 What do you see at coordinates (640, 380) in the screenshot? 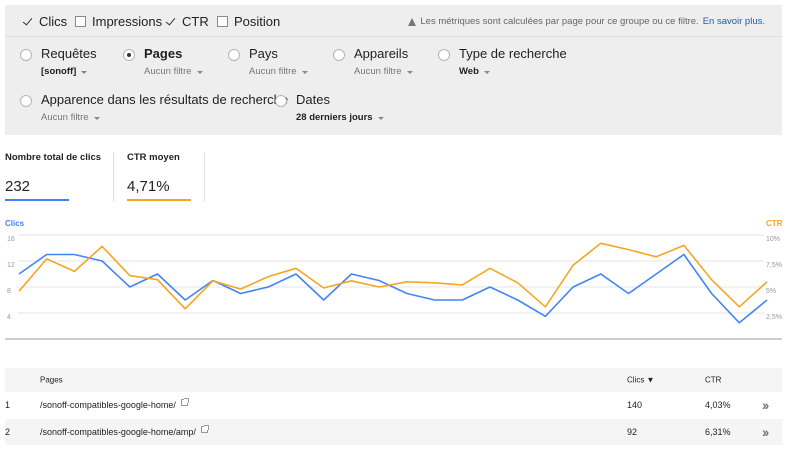
I see `column-header-clics: Clics ▼` at bounding box center [640, 380].